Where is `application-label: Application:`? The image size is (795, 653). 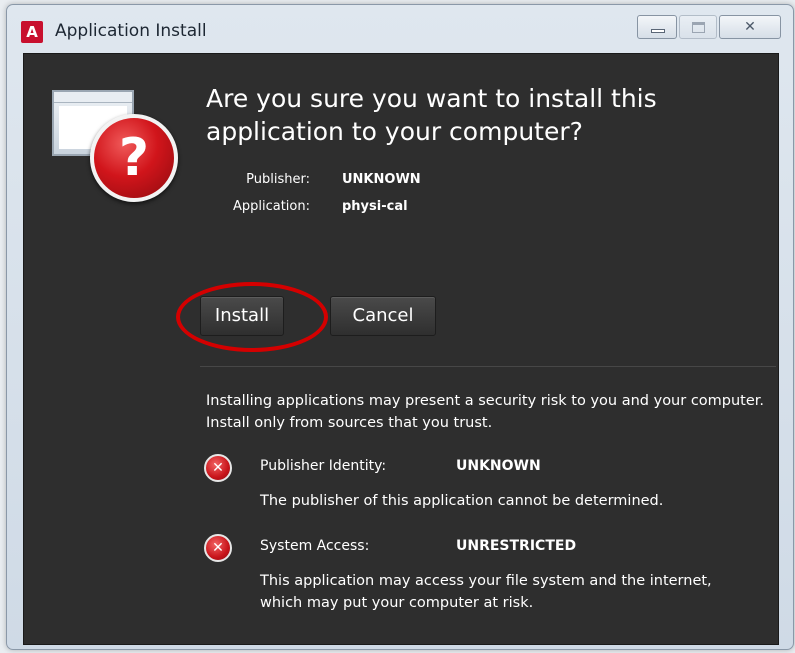
application-label: Application: is located at coordinates (271, 206).